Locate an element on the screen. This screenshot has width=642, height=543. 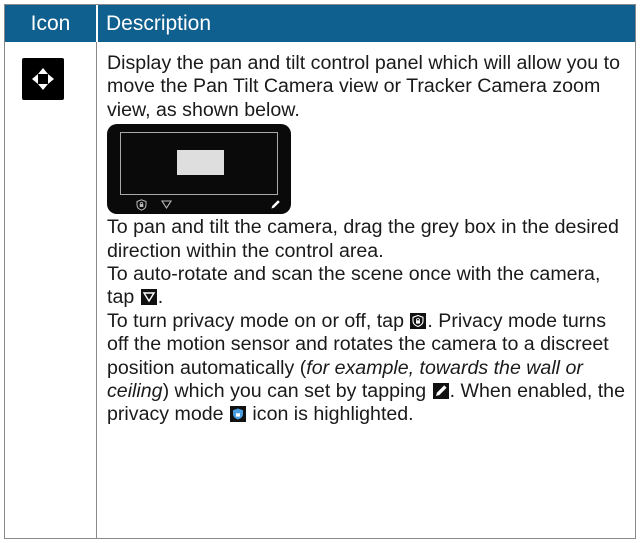
pan-tilt-control-panel is located at coordinates (199, 169).